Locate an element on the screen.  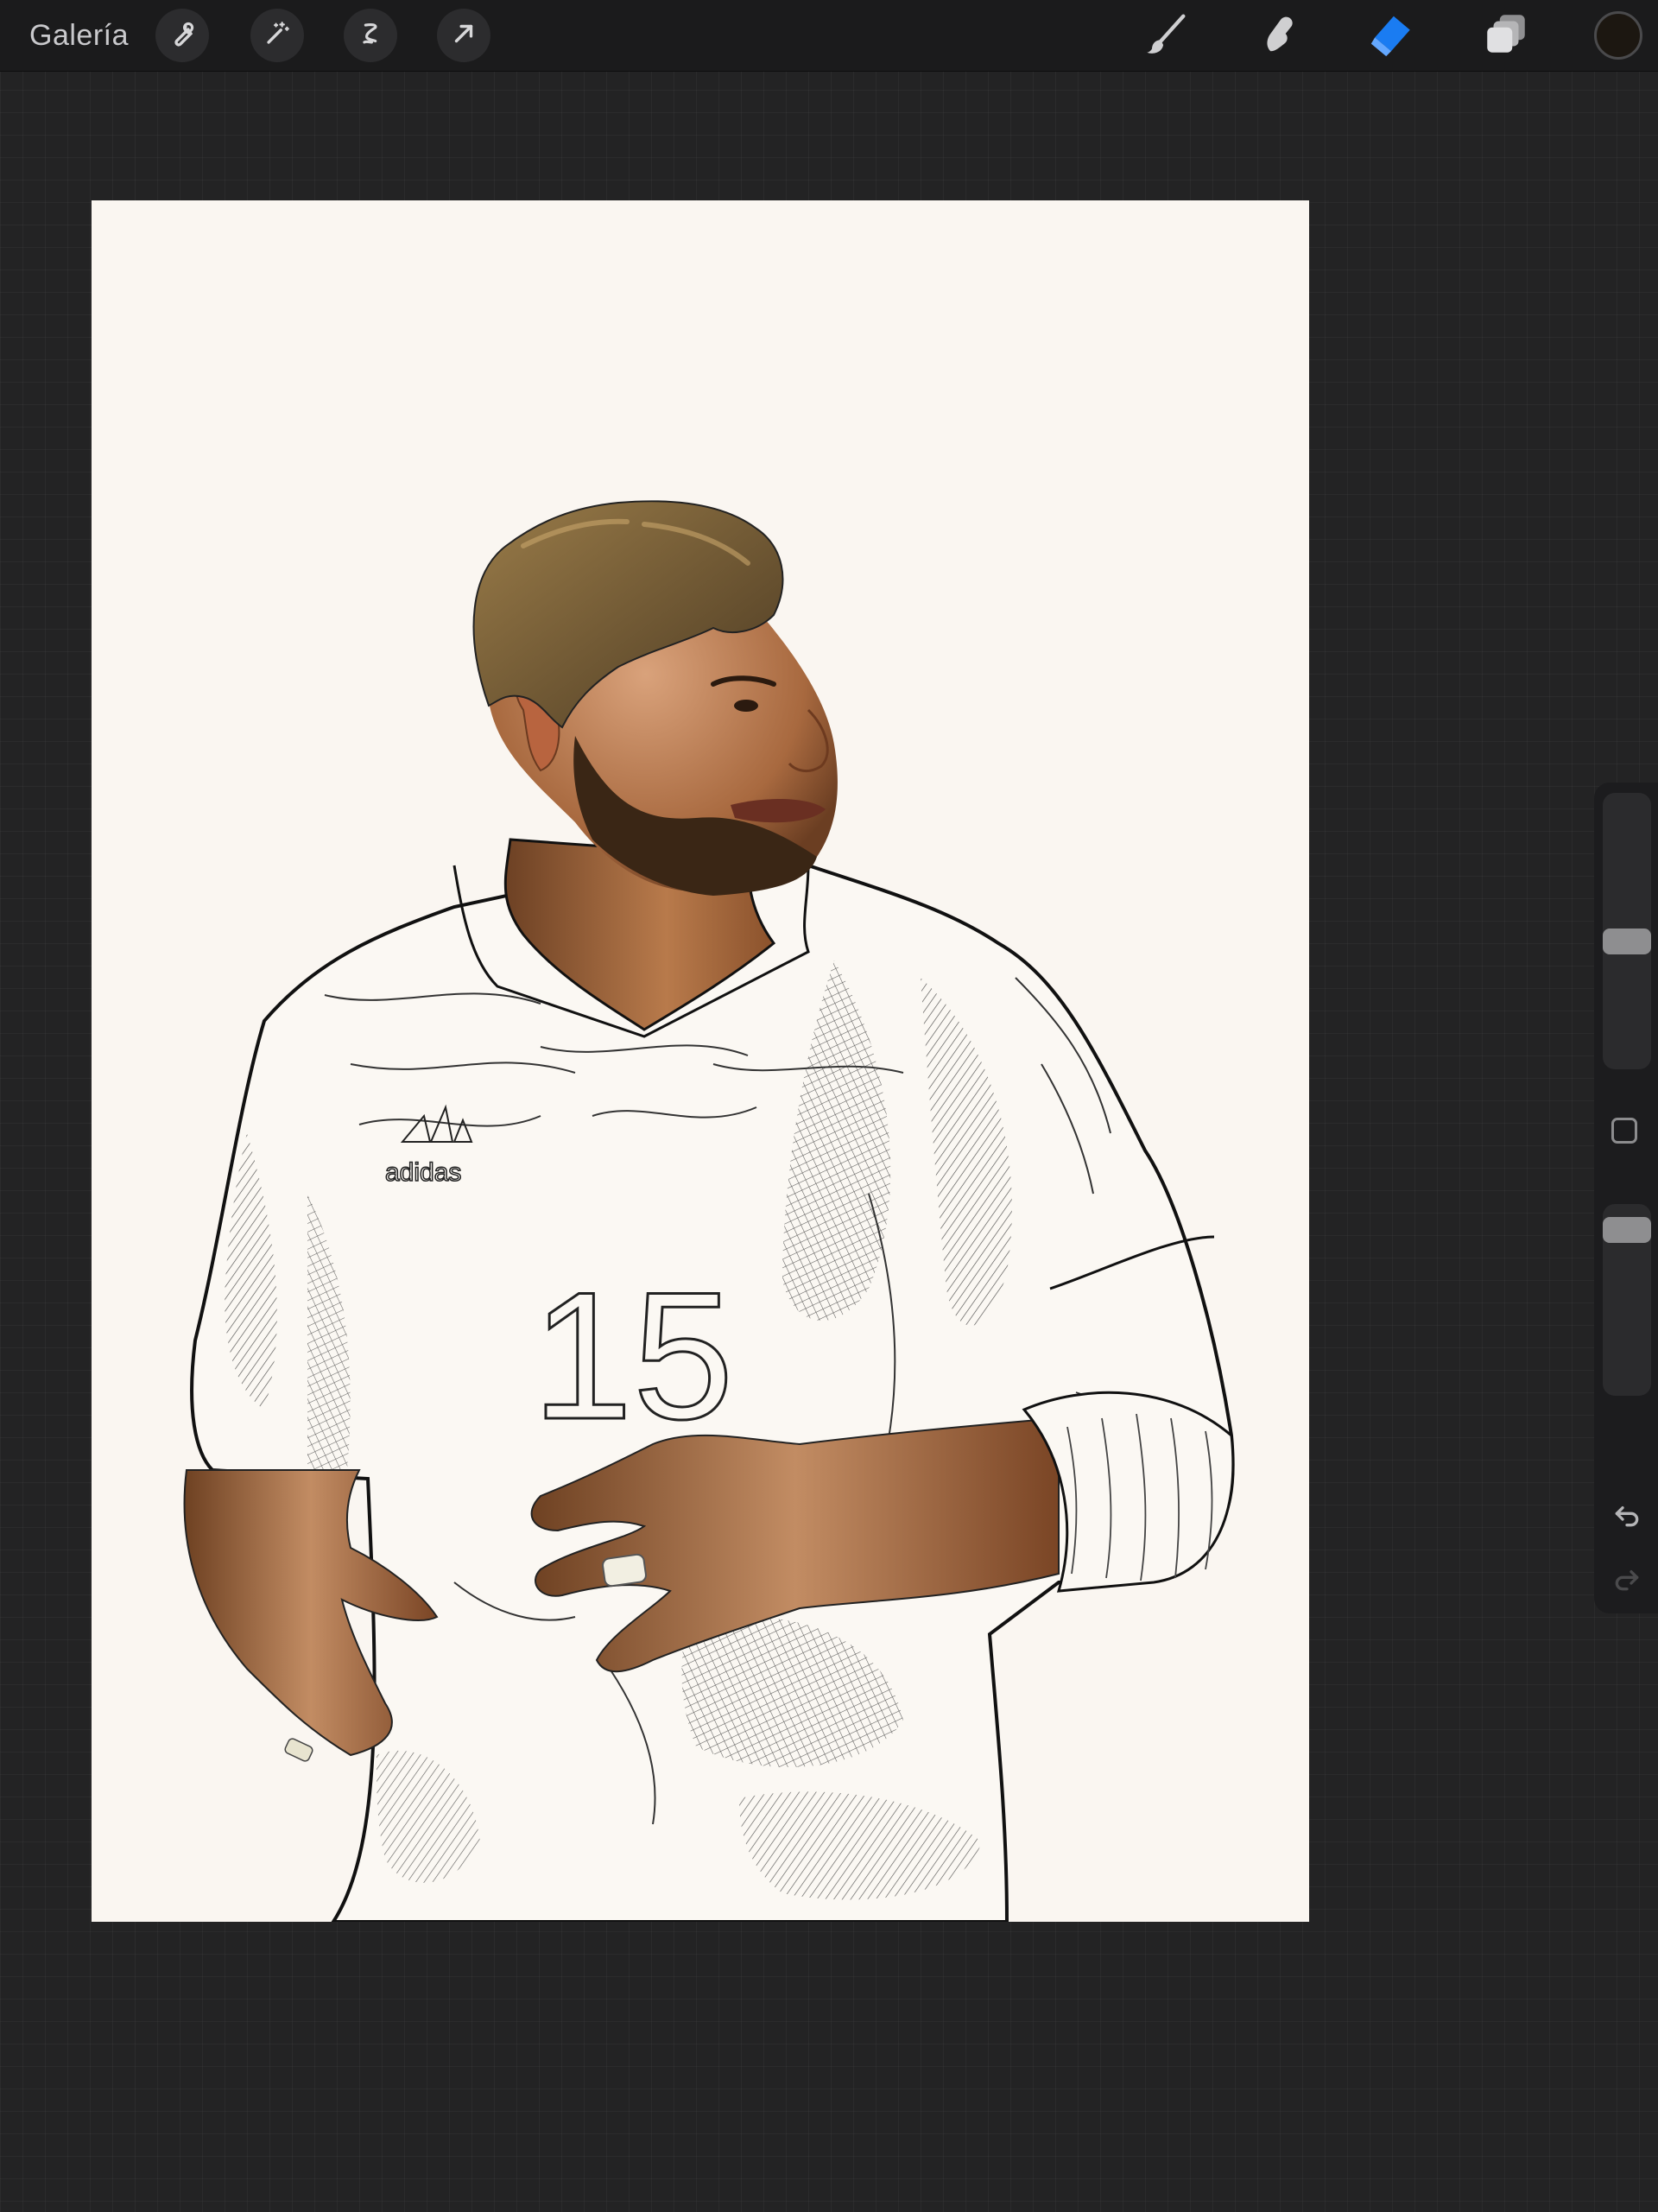
redo-icon is located at coordinates (1627, 1585).